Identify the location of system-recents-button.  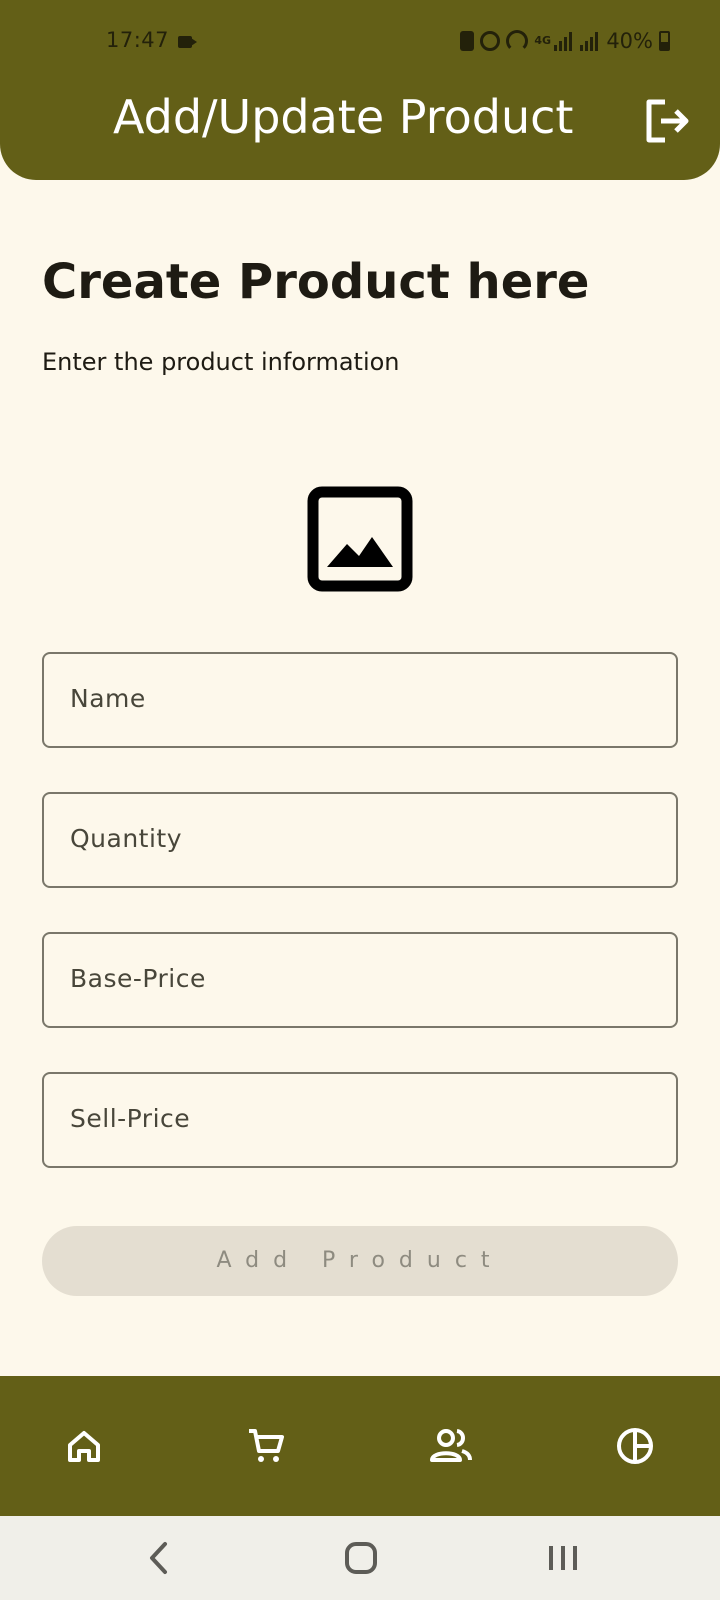
(563, 1558).